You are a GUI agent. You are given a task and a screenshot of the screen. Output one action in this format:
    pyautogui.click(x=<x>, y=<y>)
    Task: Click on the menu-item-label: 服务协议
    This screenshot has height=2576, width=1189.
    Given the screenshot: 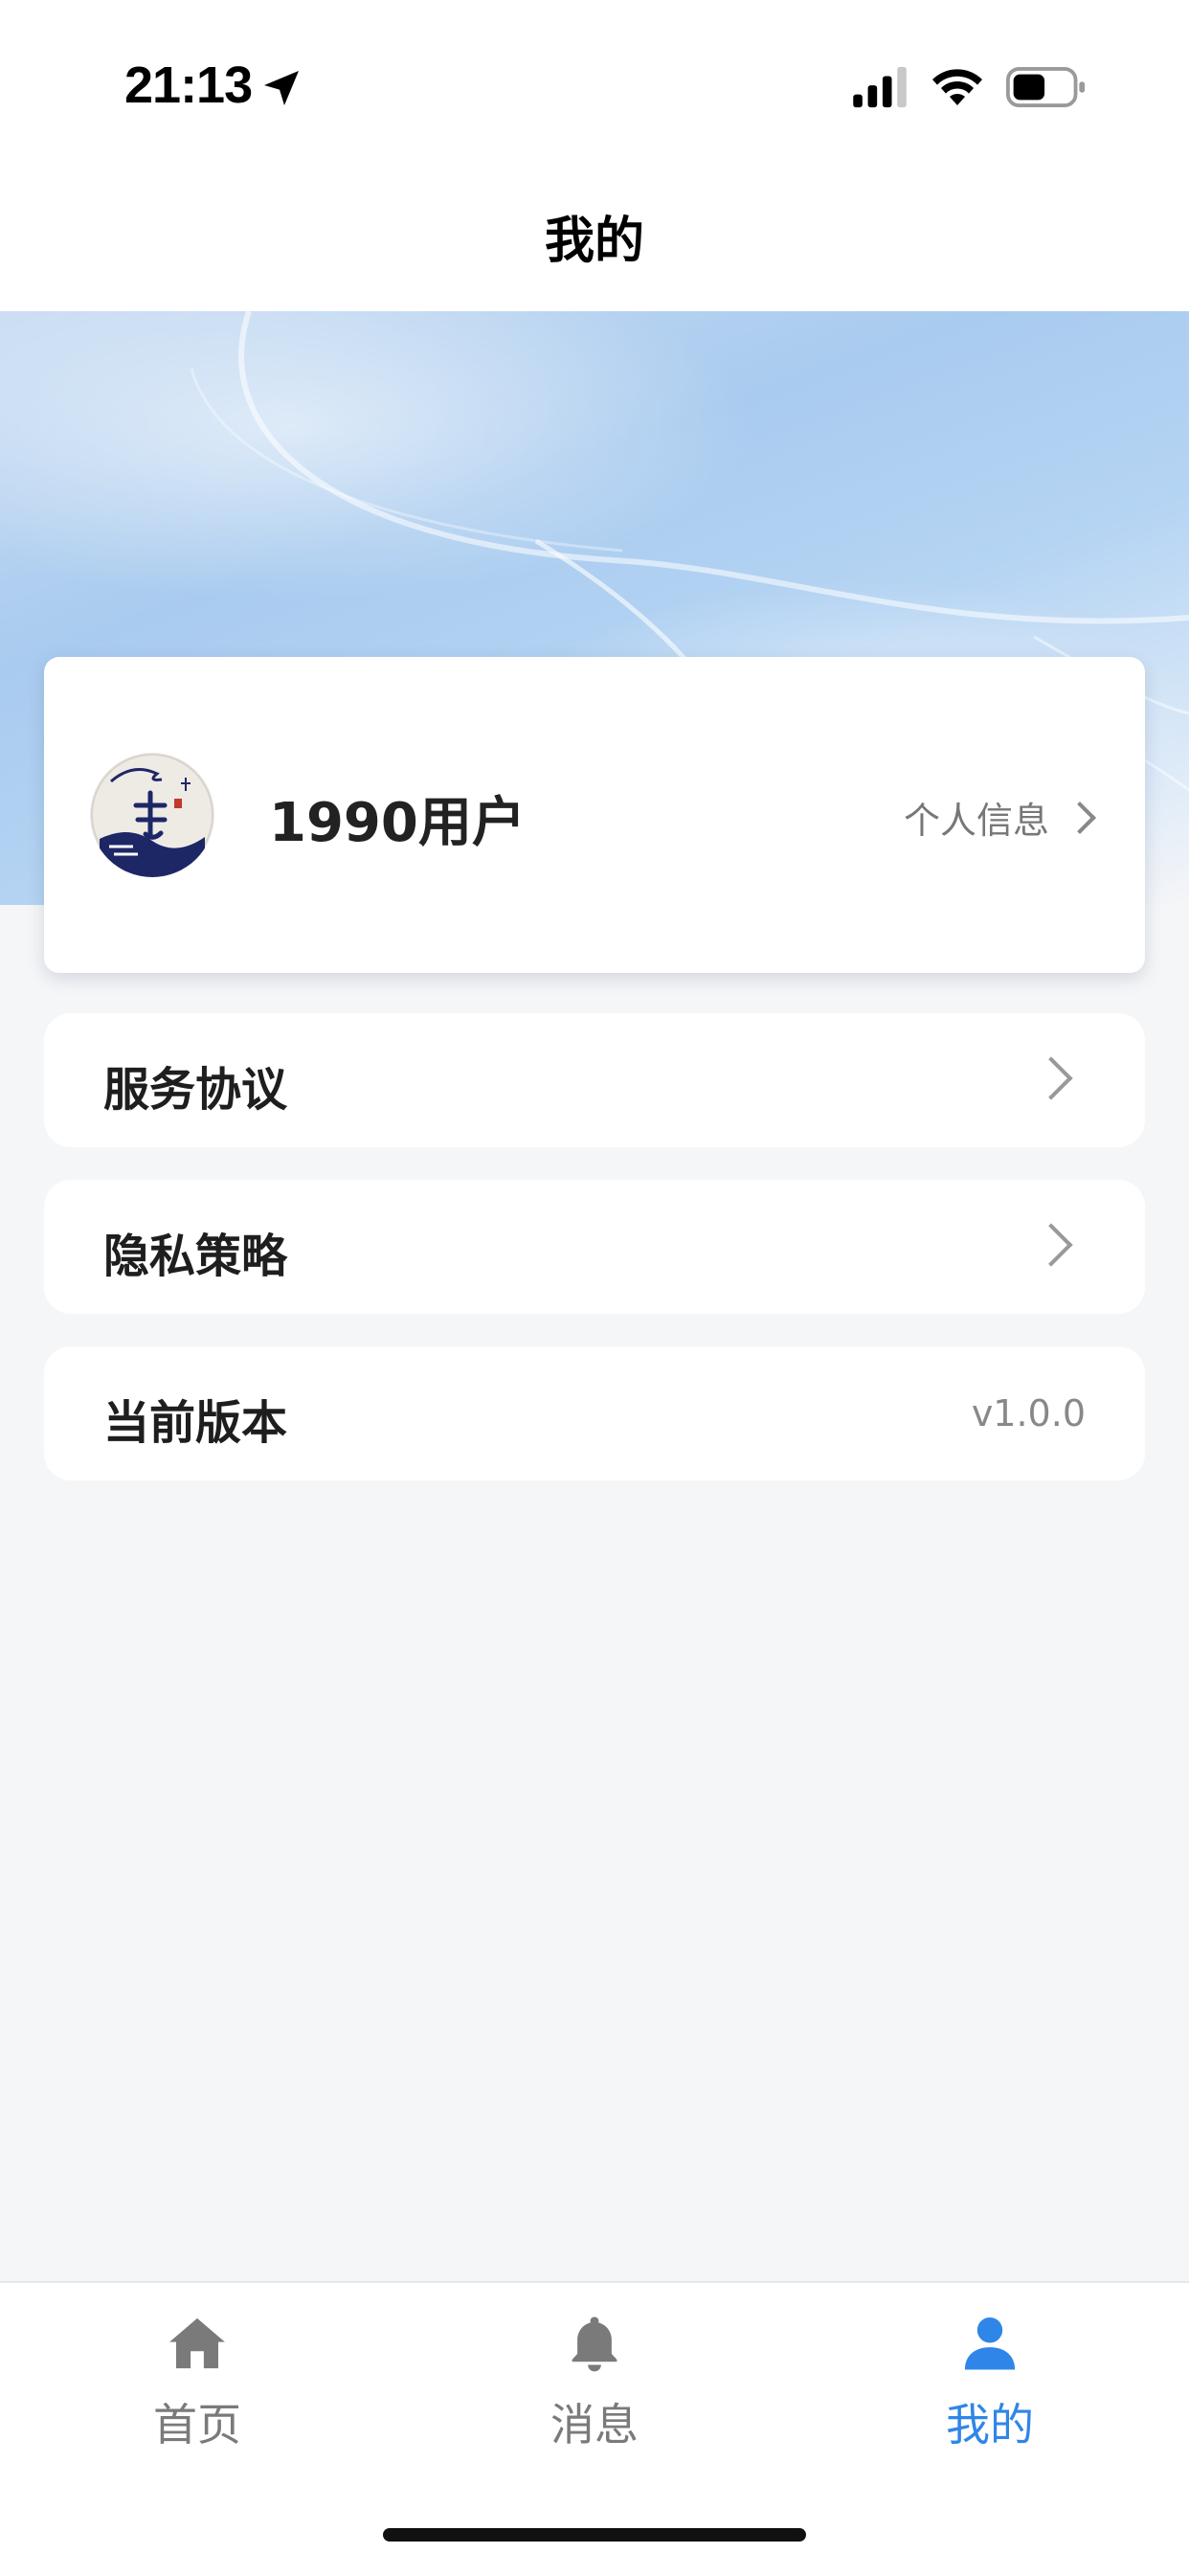 What is the action you would take?
    pyautogui.click(x=195, y=1090)
    